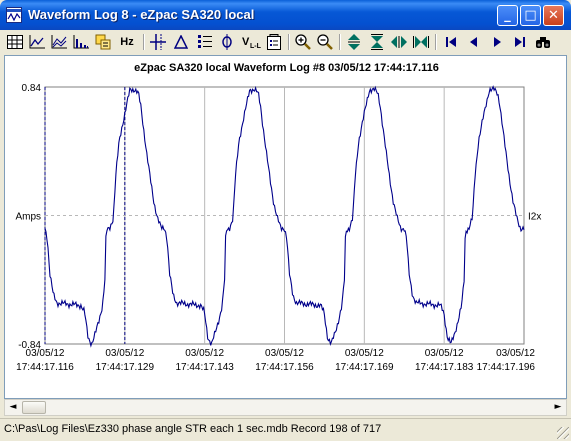  Describe the element at coordinates (444, 367) in the screenshot. I see `x-tick-time: 17:44:17.183` at that location.